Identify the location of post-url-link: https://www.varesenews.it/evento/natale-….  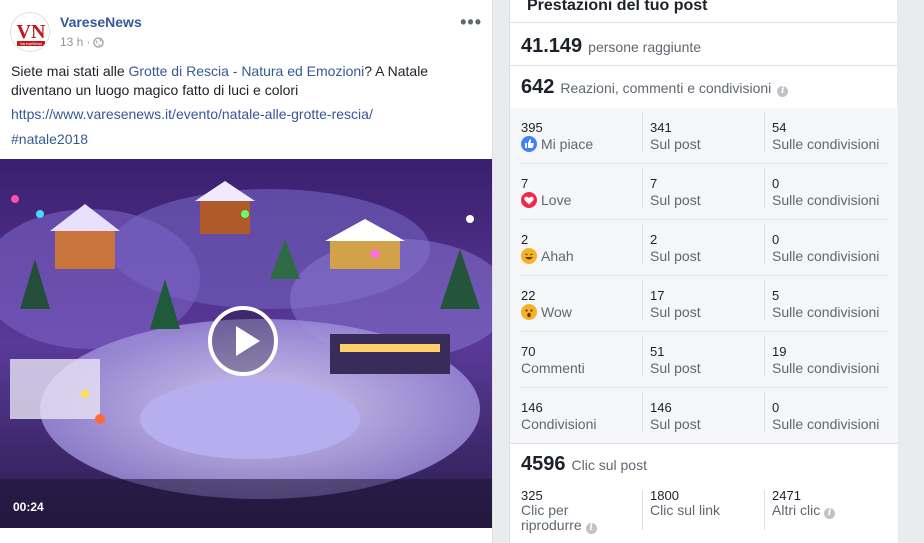
(192, 114).